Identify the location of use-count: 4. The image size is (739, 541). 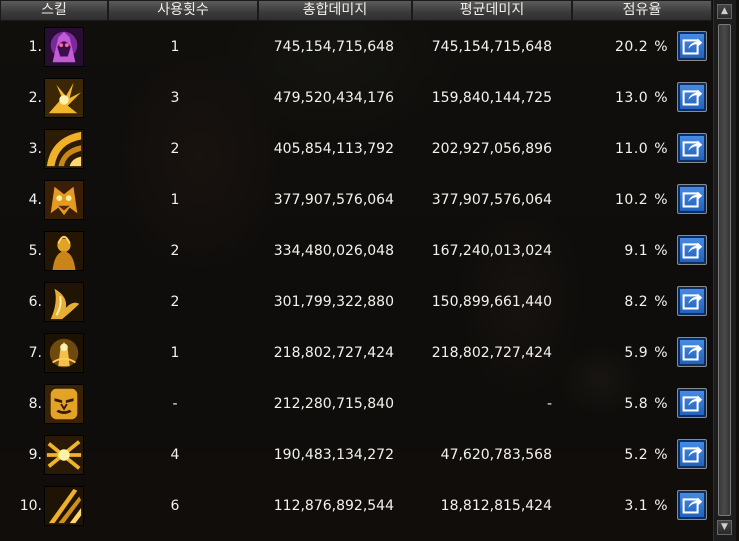
(175, 455).